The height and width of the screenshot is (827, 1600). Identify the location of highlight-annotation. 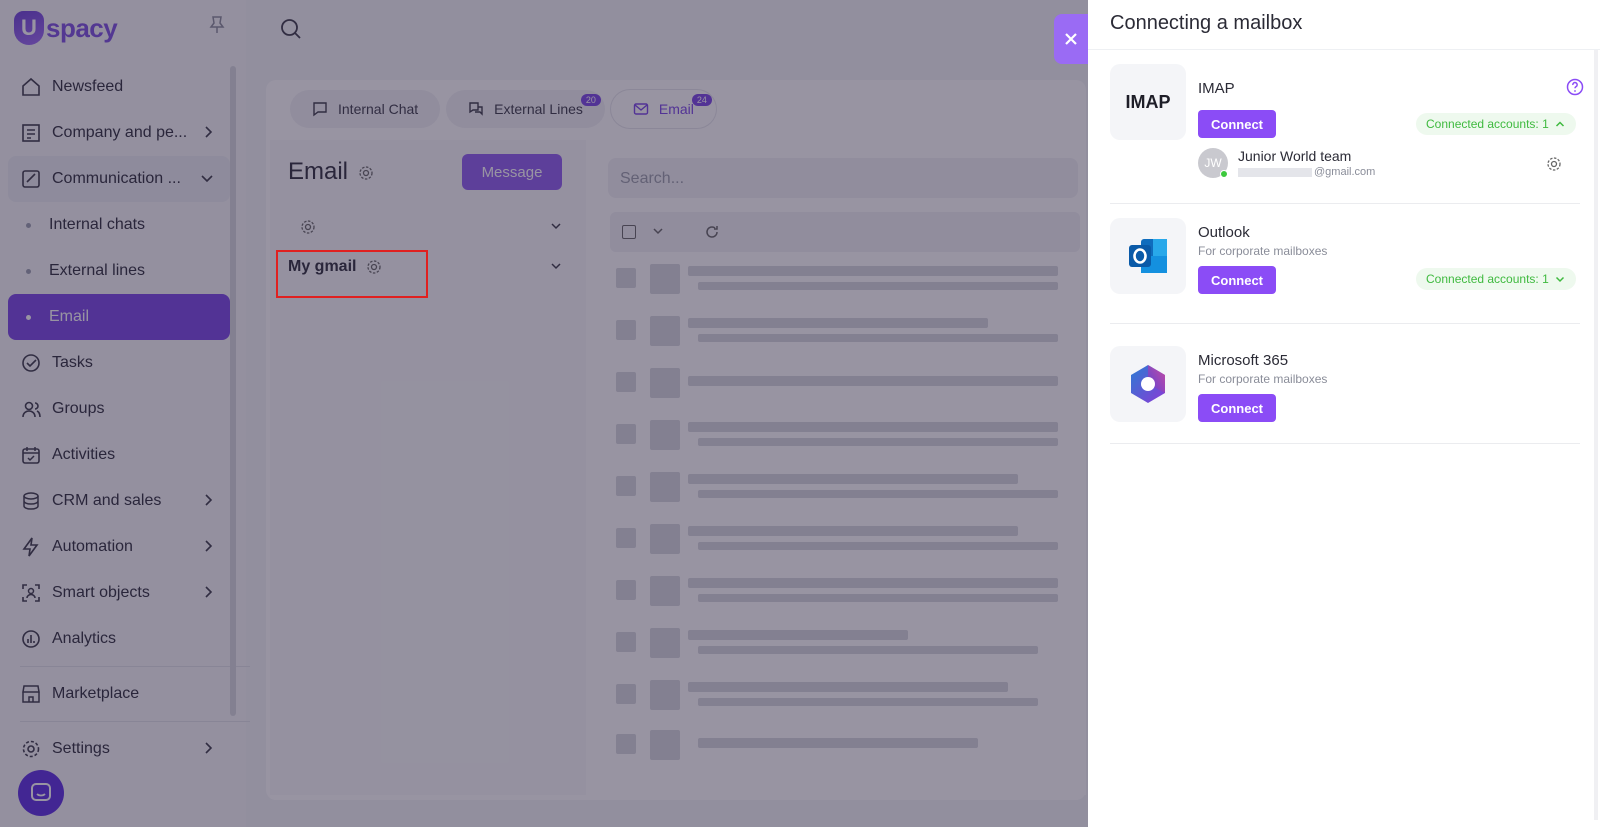
(352, 274).